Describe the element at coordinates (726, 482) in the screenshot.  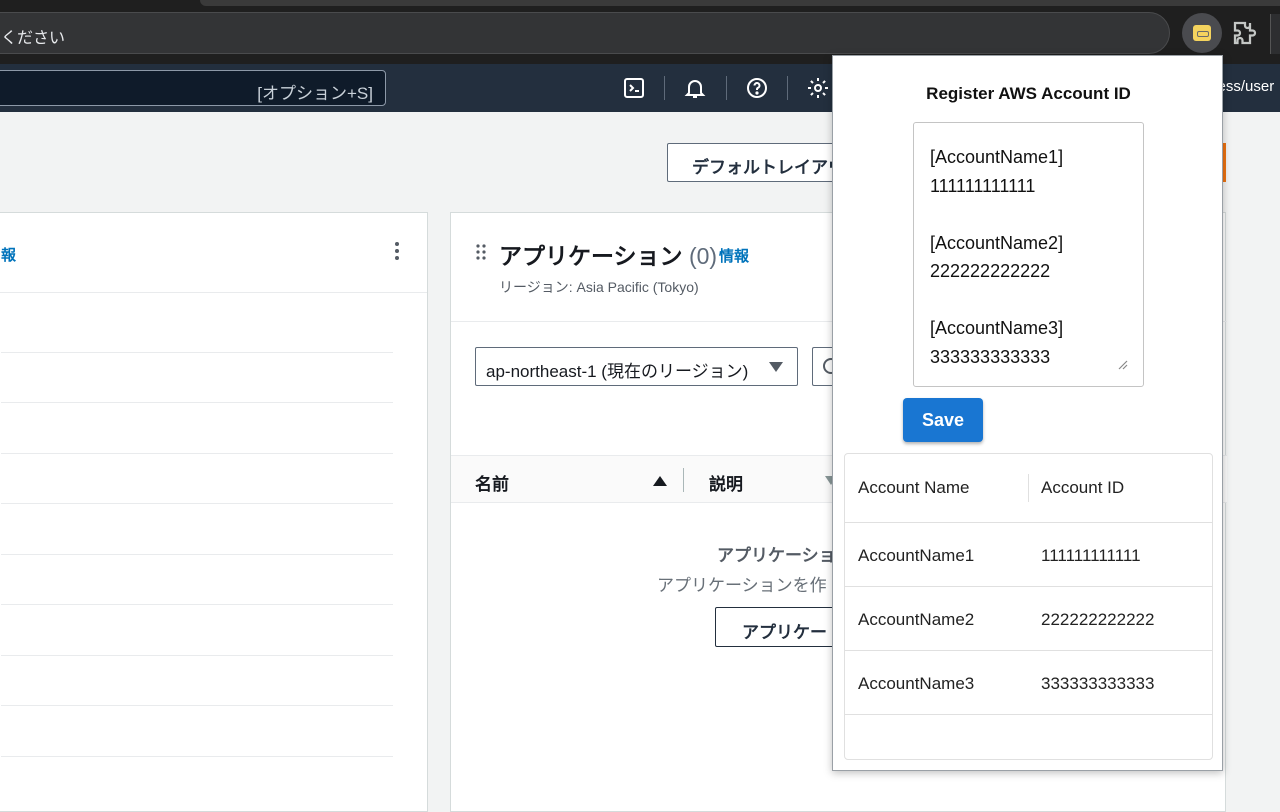
I see `column-header-description: 説明` at that location.